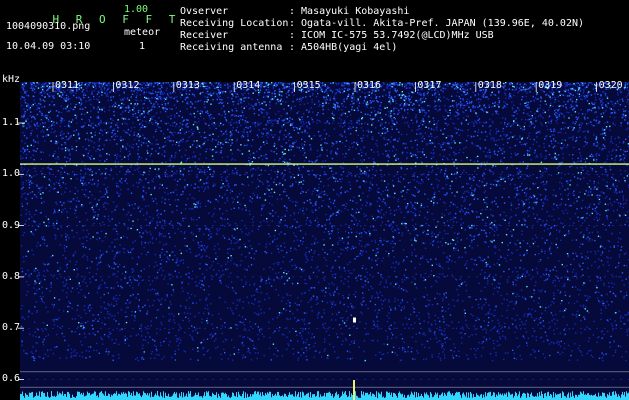 Image resolution: width=629 pixels, height=400 pixels. What do you see at coordinates (429, 85) in the screenshot?
I see `x-tick-label: 0317` at bounding box center [429, 85].